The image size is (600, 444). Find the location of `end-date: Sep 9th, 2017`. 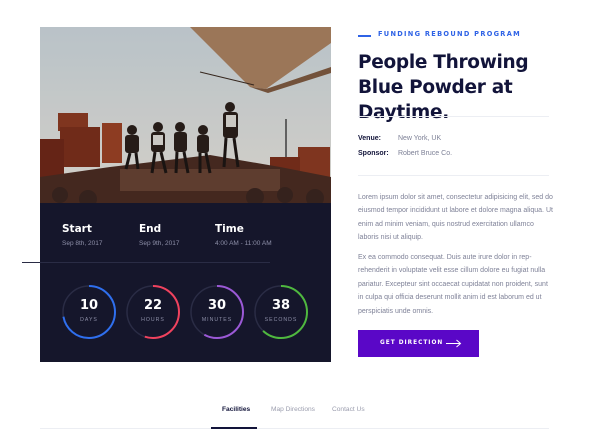

end-date: Sep 9th, 2017 is located at coordinates (159, 243).